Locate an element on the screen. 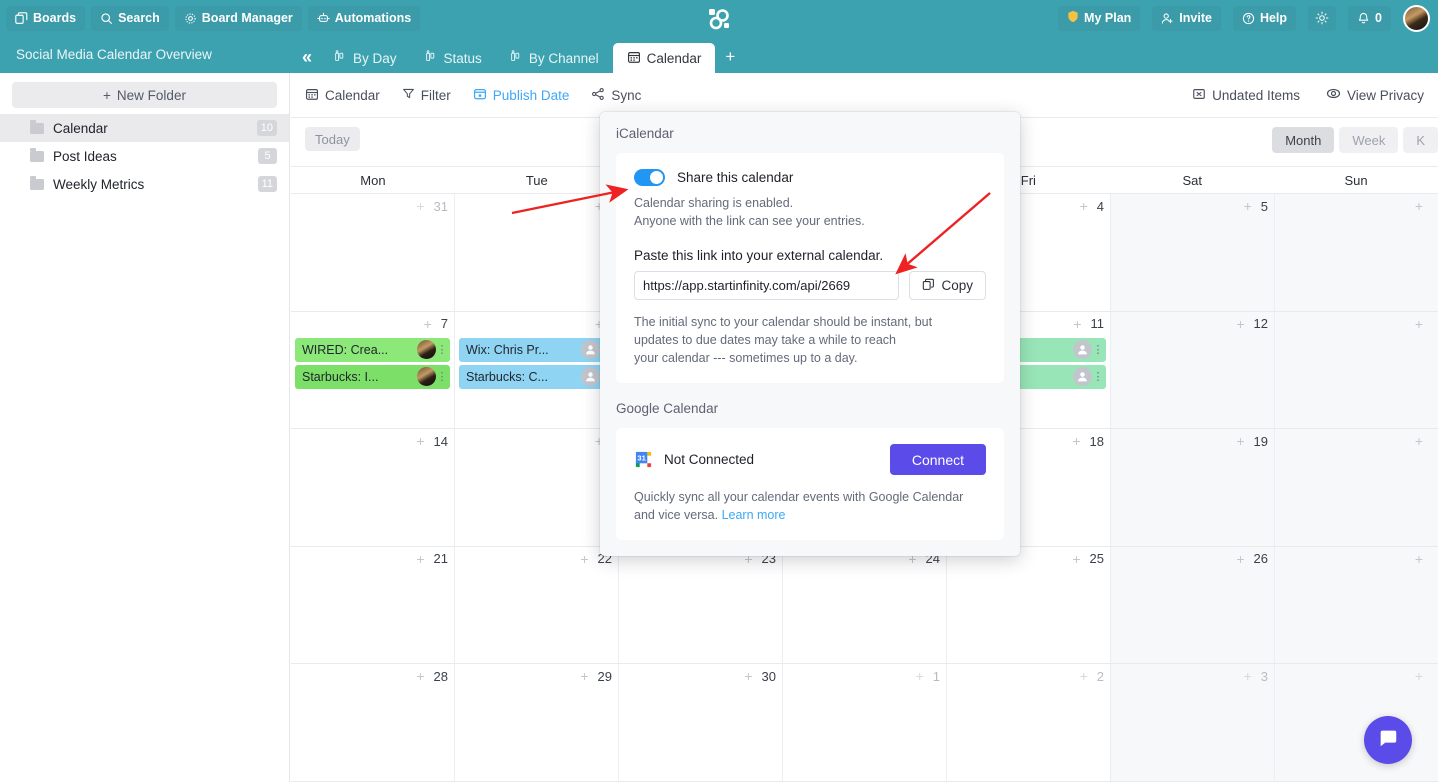  calendar-day-cell: +29 is located at coordinates (537, 722).